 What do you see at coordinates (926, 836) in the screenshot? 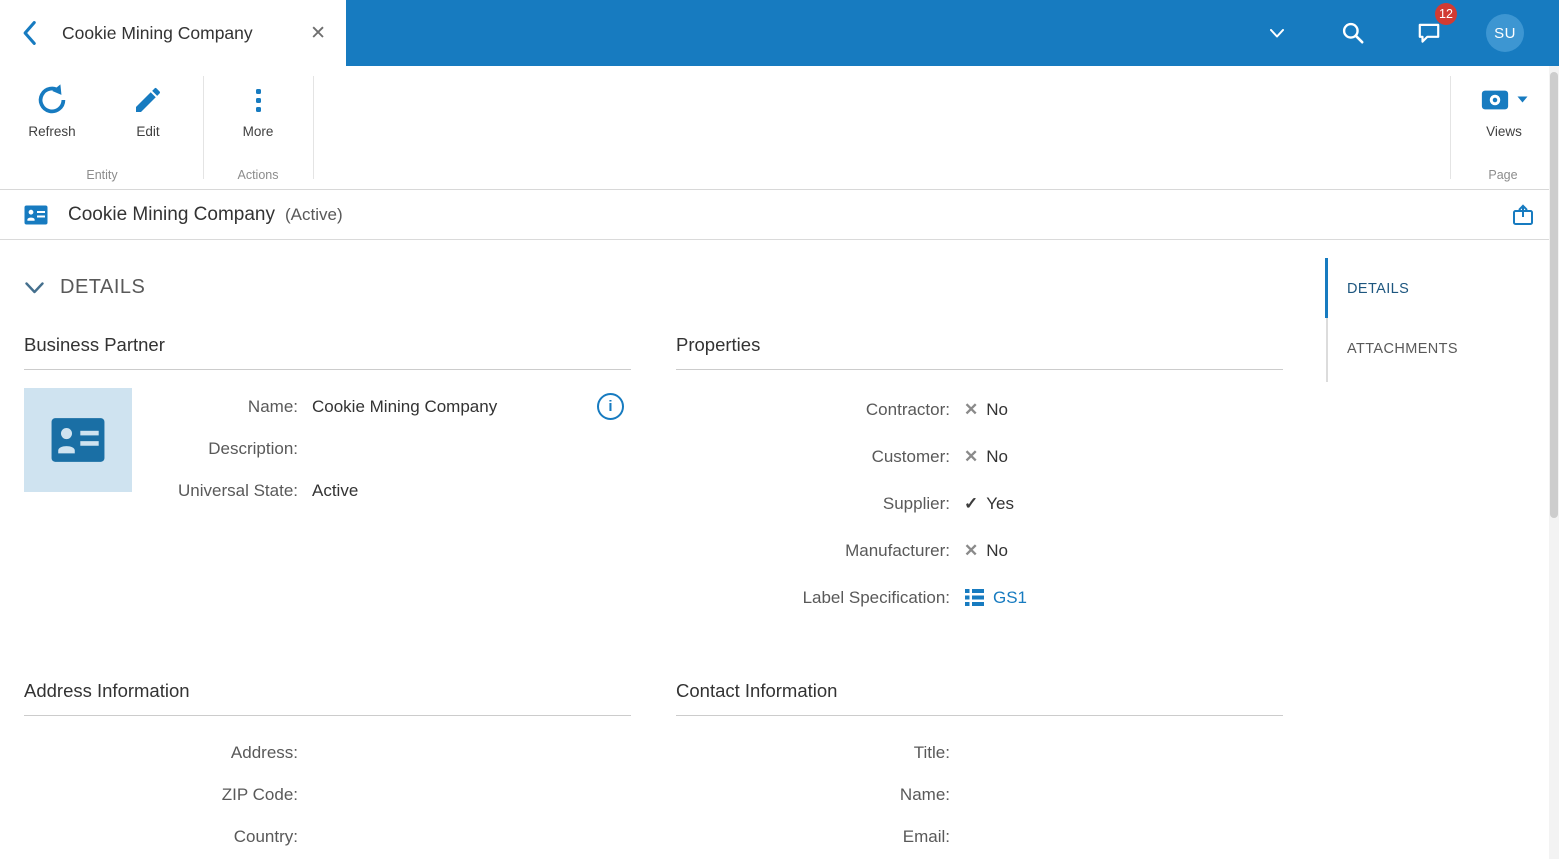
I see `field-label: Email:` at bounding box center [926, 836].